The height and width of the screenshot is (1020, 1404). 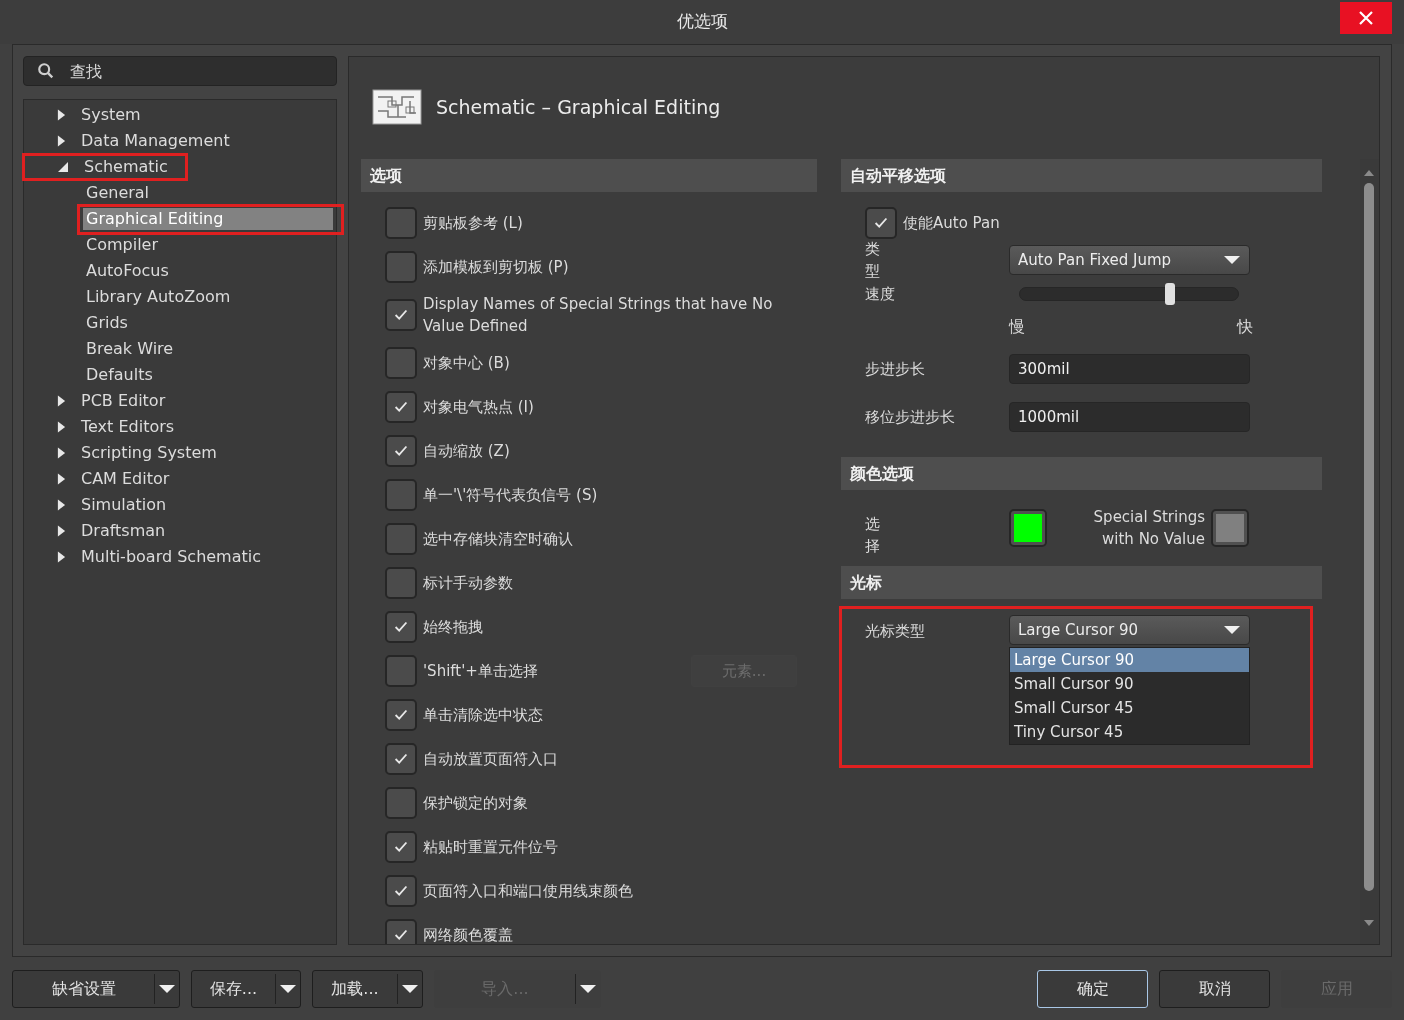 What do you see at coordinates (481, 671) in the screenshot?
I see `option-label: 'Shift'+单击选择` at bounding box center [481, 671].